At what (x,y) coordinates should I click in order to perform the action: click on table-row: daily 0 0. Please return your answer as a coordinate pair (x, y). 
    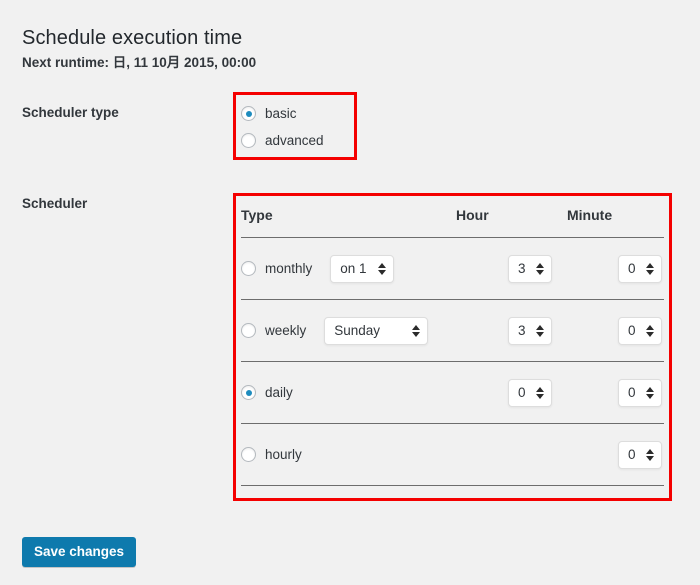
    Looking at the image, I should click on (452, 392).